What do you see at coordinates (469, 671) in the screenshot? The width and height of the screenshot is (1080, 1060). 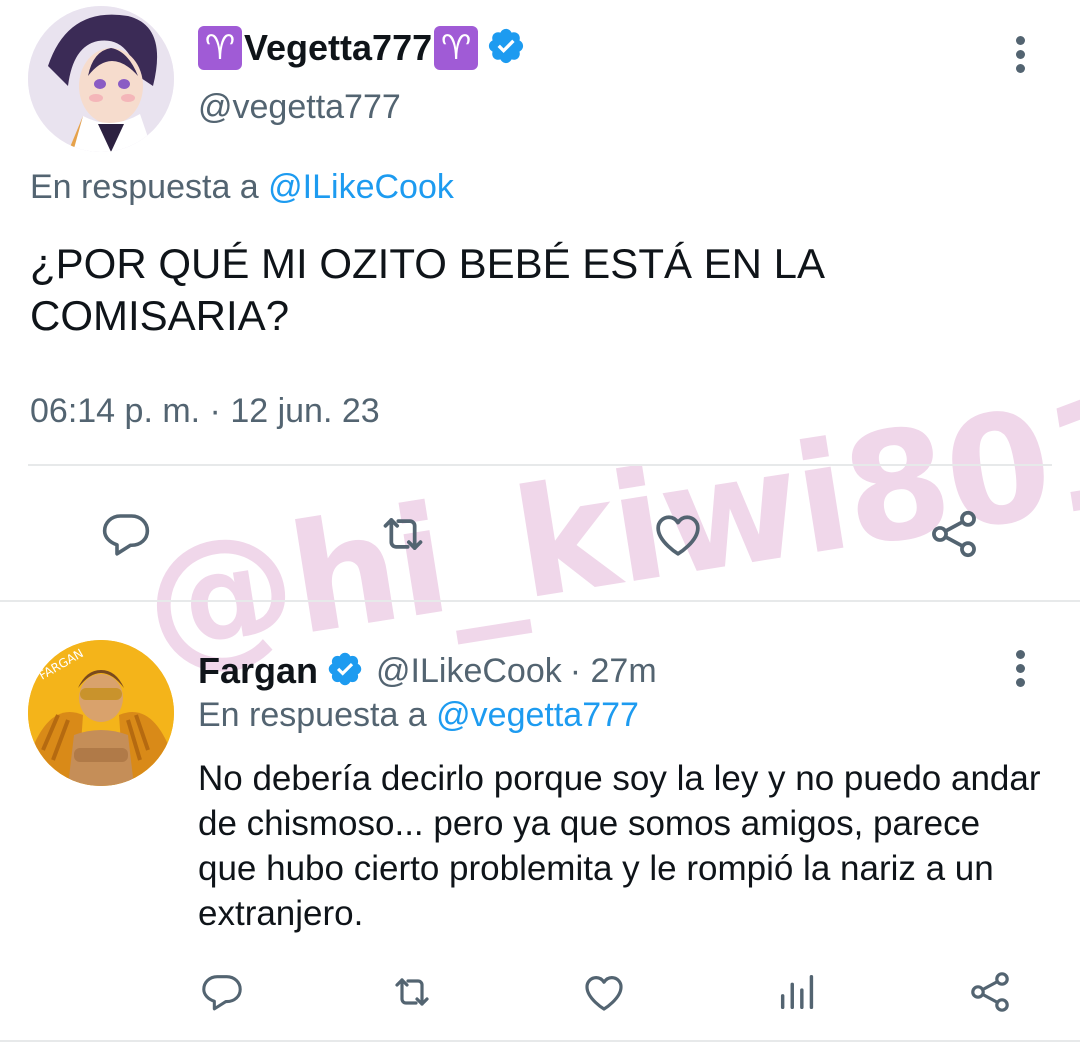 I see `author-handle: @ILikeCook` at bounding box center [469, 671].